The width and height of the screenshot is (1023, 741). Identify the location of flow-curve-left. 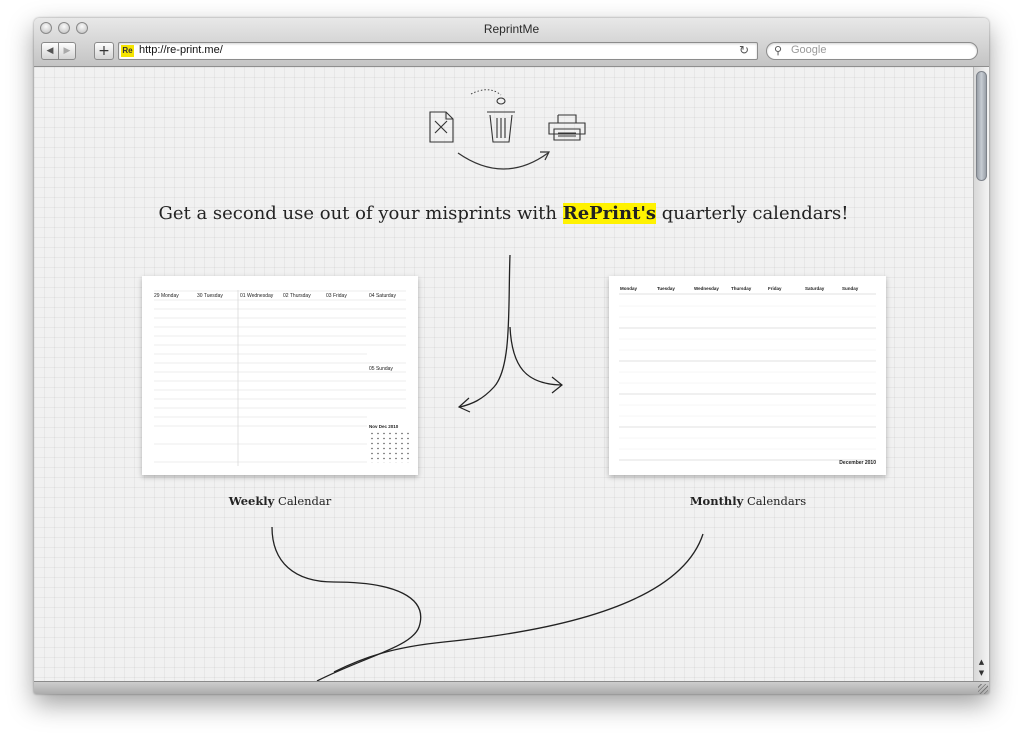
(346, 603).